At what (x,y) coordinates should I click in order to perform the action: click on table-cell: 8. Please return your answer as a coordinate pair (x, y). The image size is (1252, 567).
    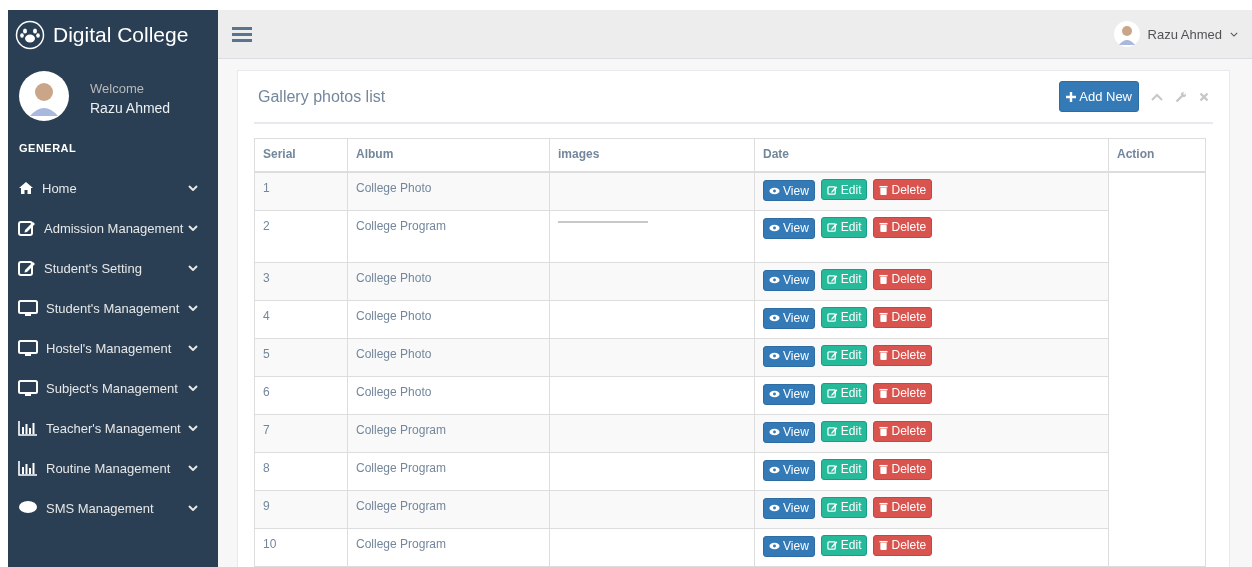
    Looking at the image, I should click on (301, 471).